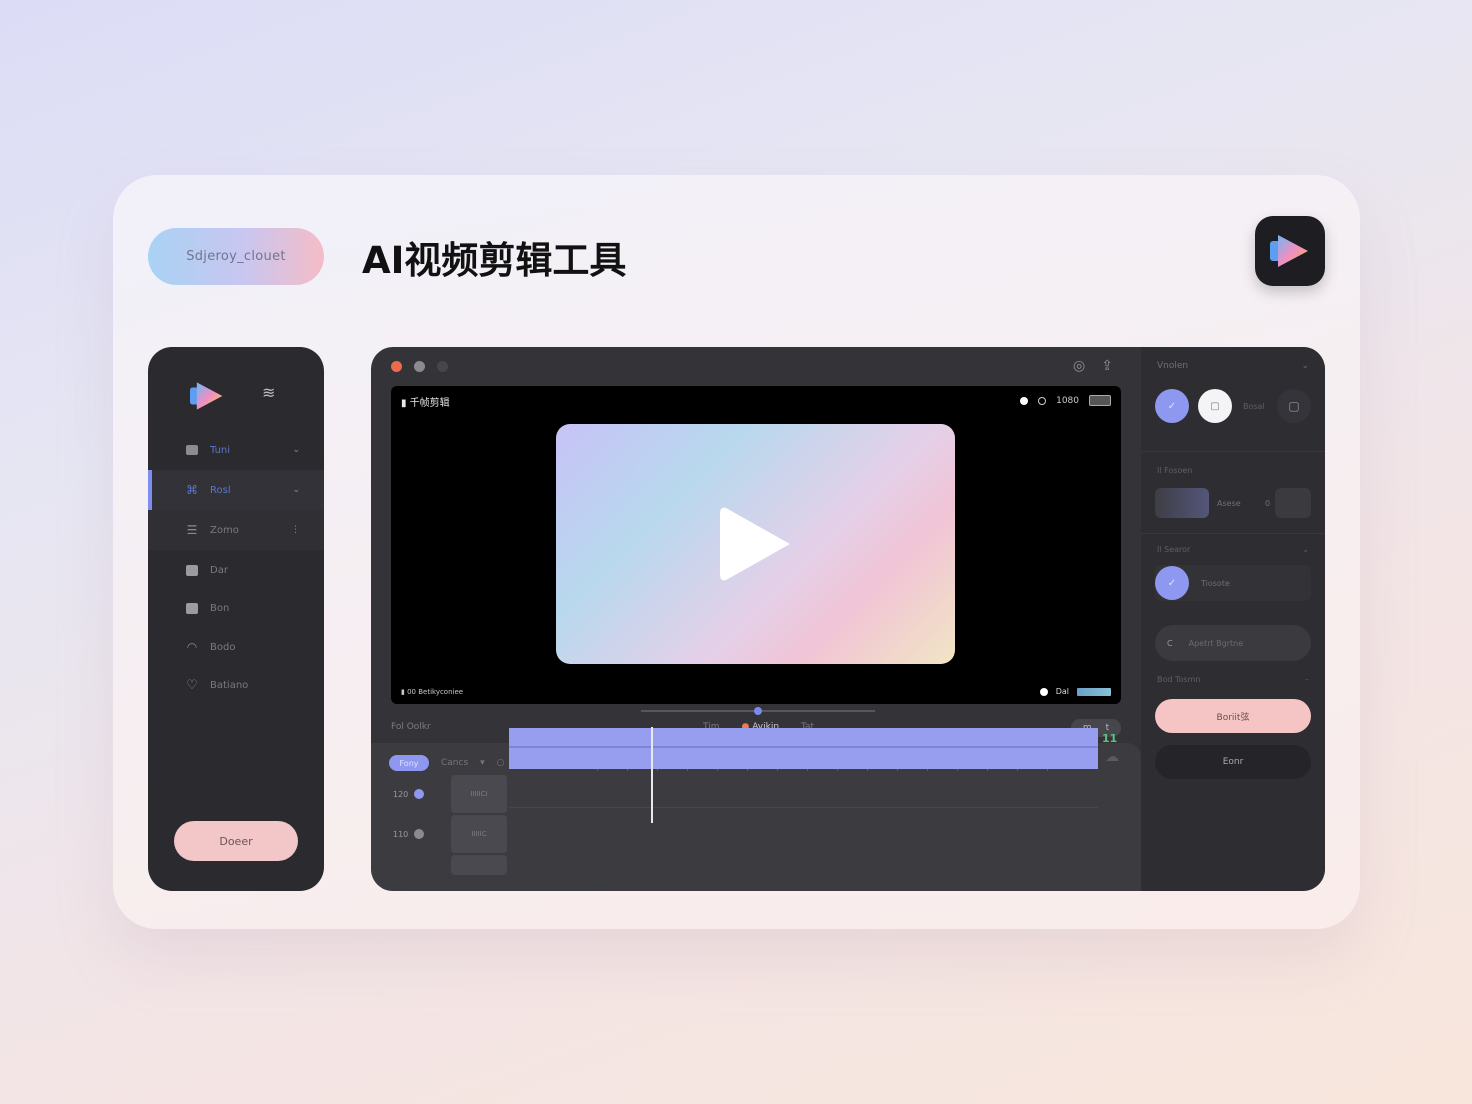 The image size is (1472, 1104). I want to click on square-icon, so click(192, 450).